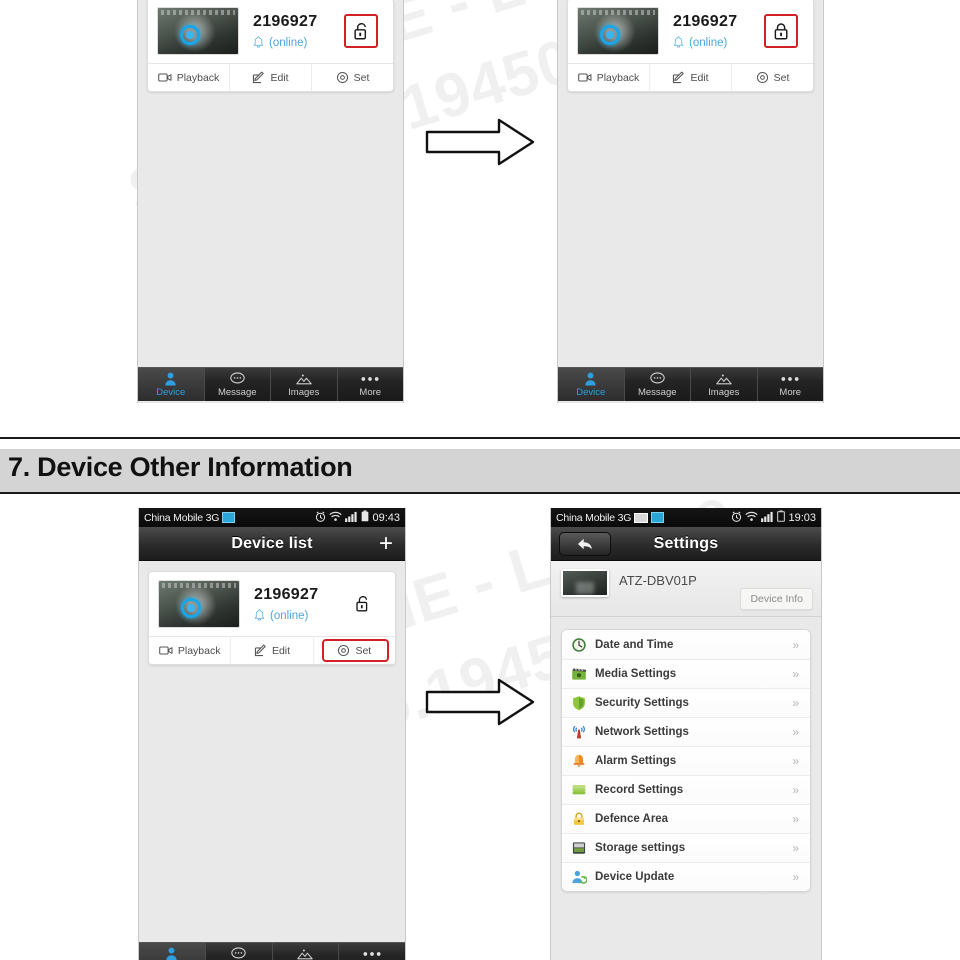 This screenshot has width=960, height=960. What do you see at coordinates (270, 46) in the screenshot?
I see `device-card-top-left: 2196927 (online) Playback Edit Set` at bounding box center [270, 46].